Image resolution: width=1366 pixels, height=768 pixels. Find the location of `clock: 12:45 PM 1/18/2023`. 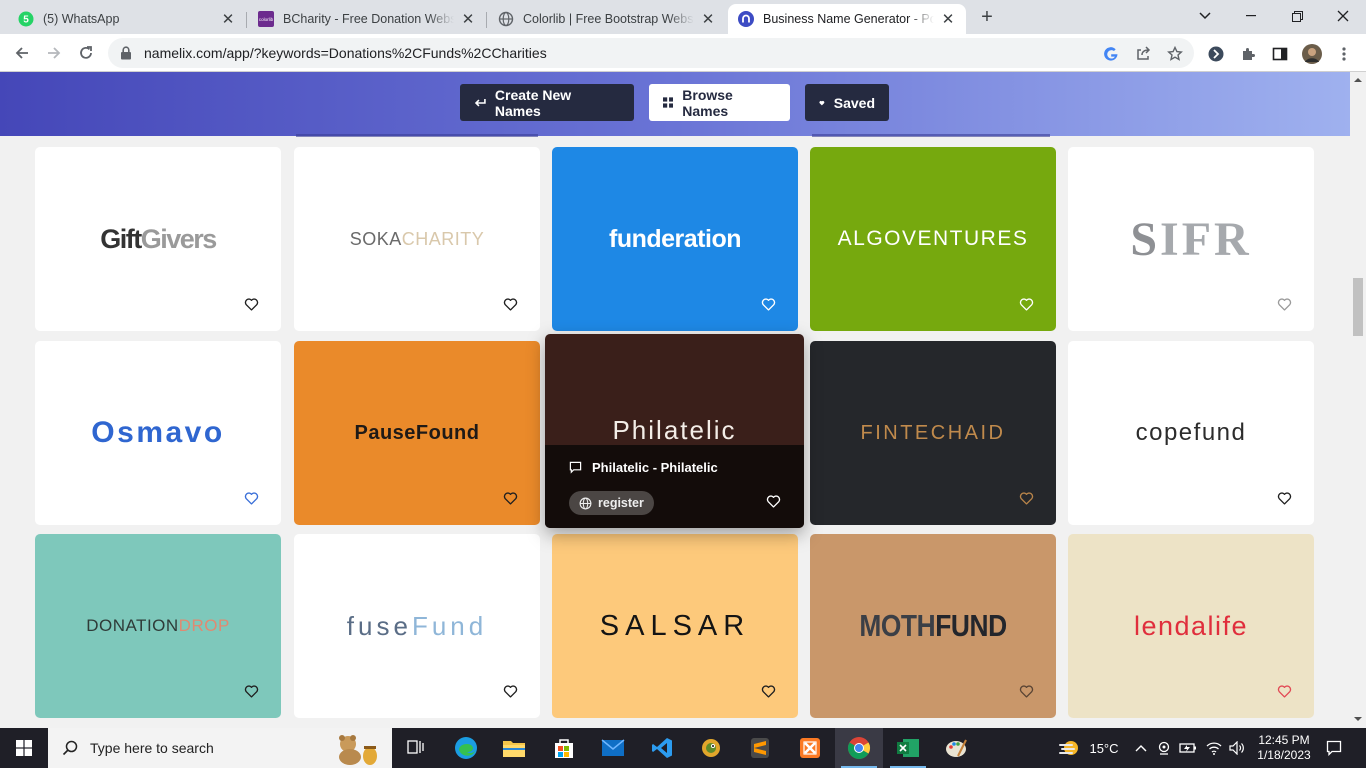

clock: 12:45 PM 1/18/2023 is located at coordinates (1284, 748).